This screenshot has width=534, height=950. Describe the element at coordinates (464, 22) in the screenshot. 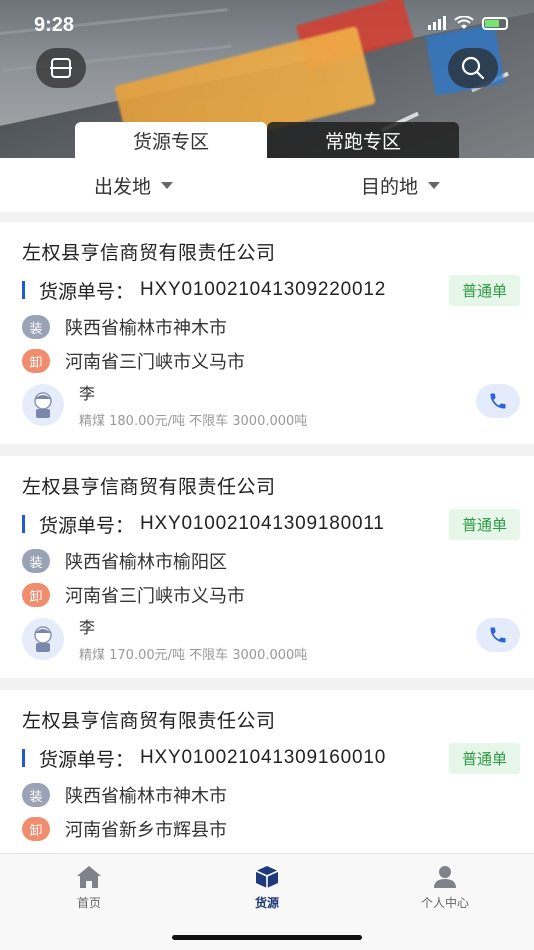

I see `wifi-icon` at that location.